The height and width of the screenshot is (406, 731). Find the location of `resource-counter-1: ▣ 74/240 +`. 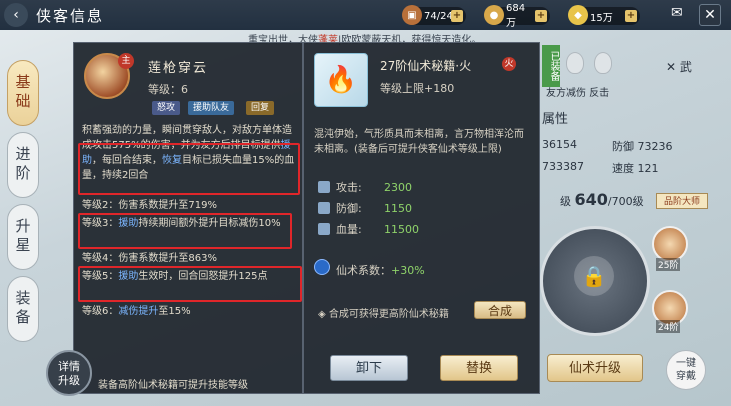

resource-counter-1: ▣ 74/240 + is located at coordinates (434, 15).